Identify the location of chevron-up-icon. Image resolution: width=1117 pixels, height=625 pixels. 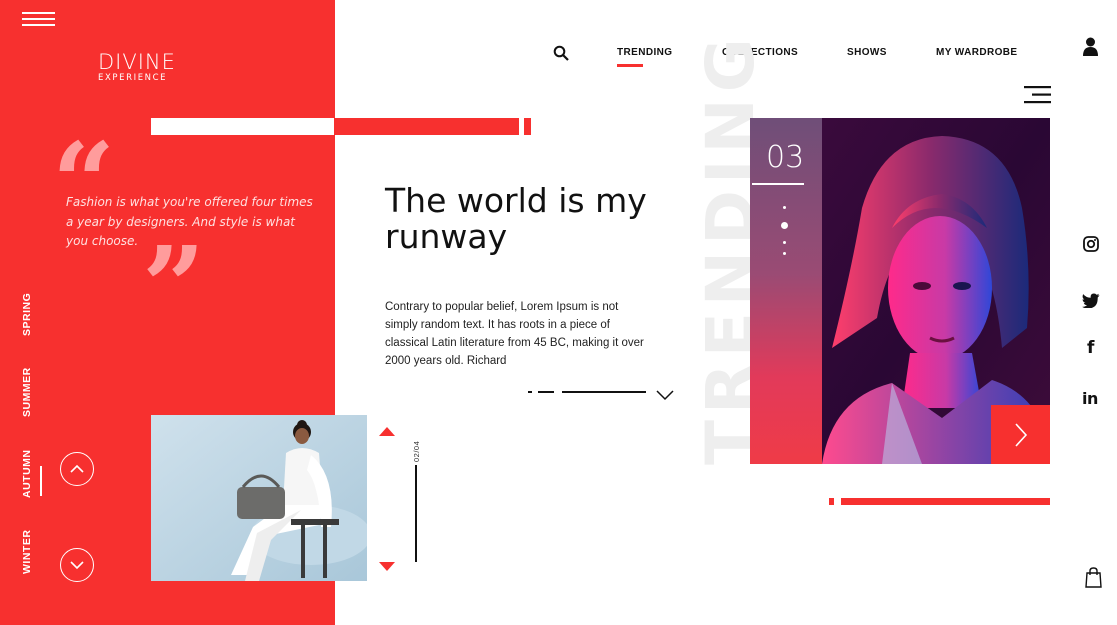
(77, 468).